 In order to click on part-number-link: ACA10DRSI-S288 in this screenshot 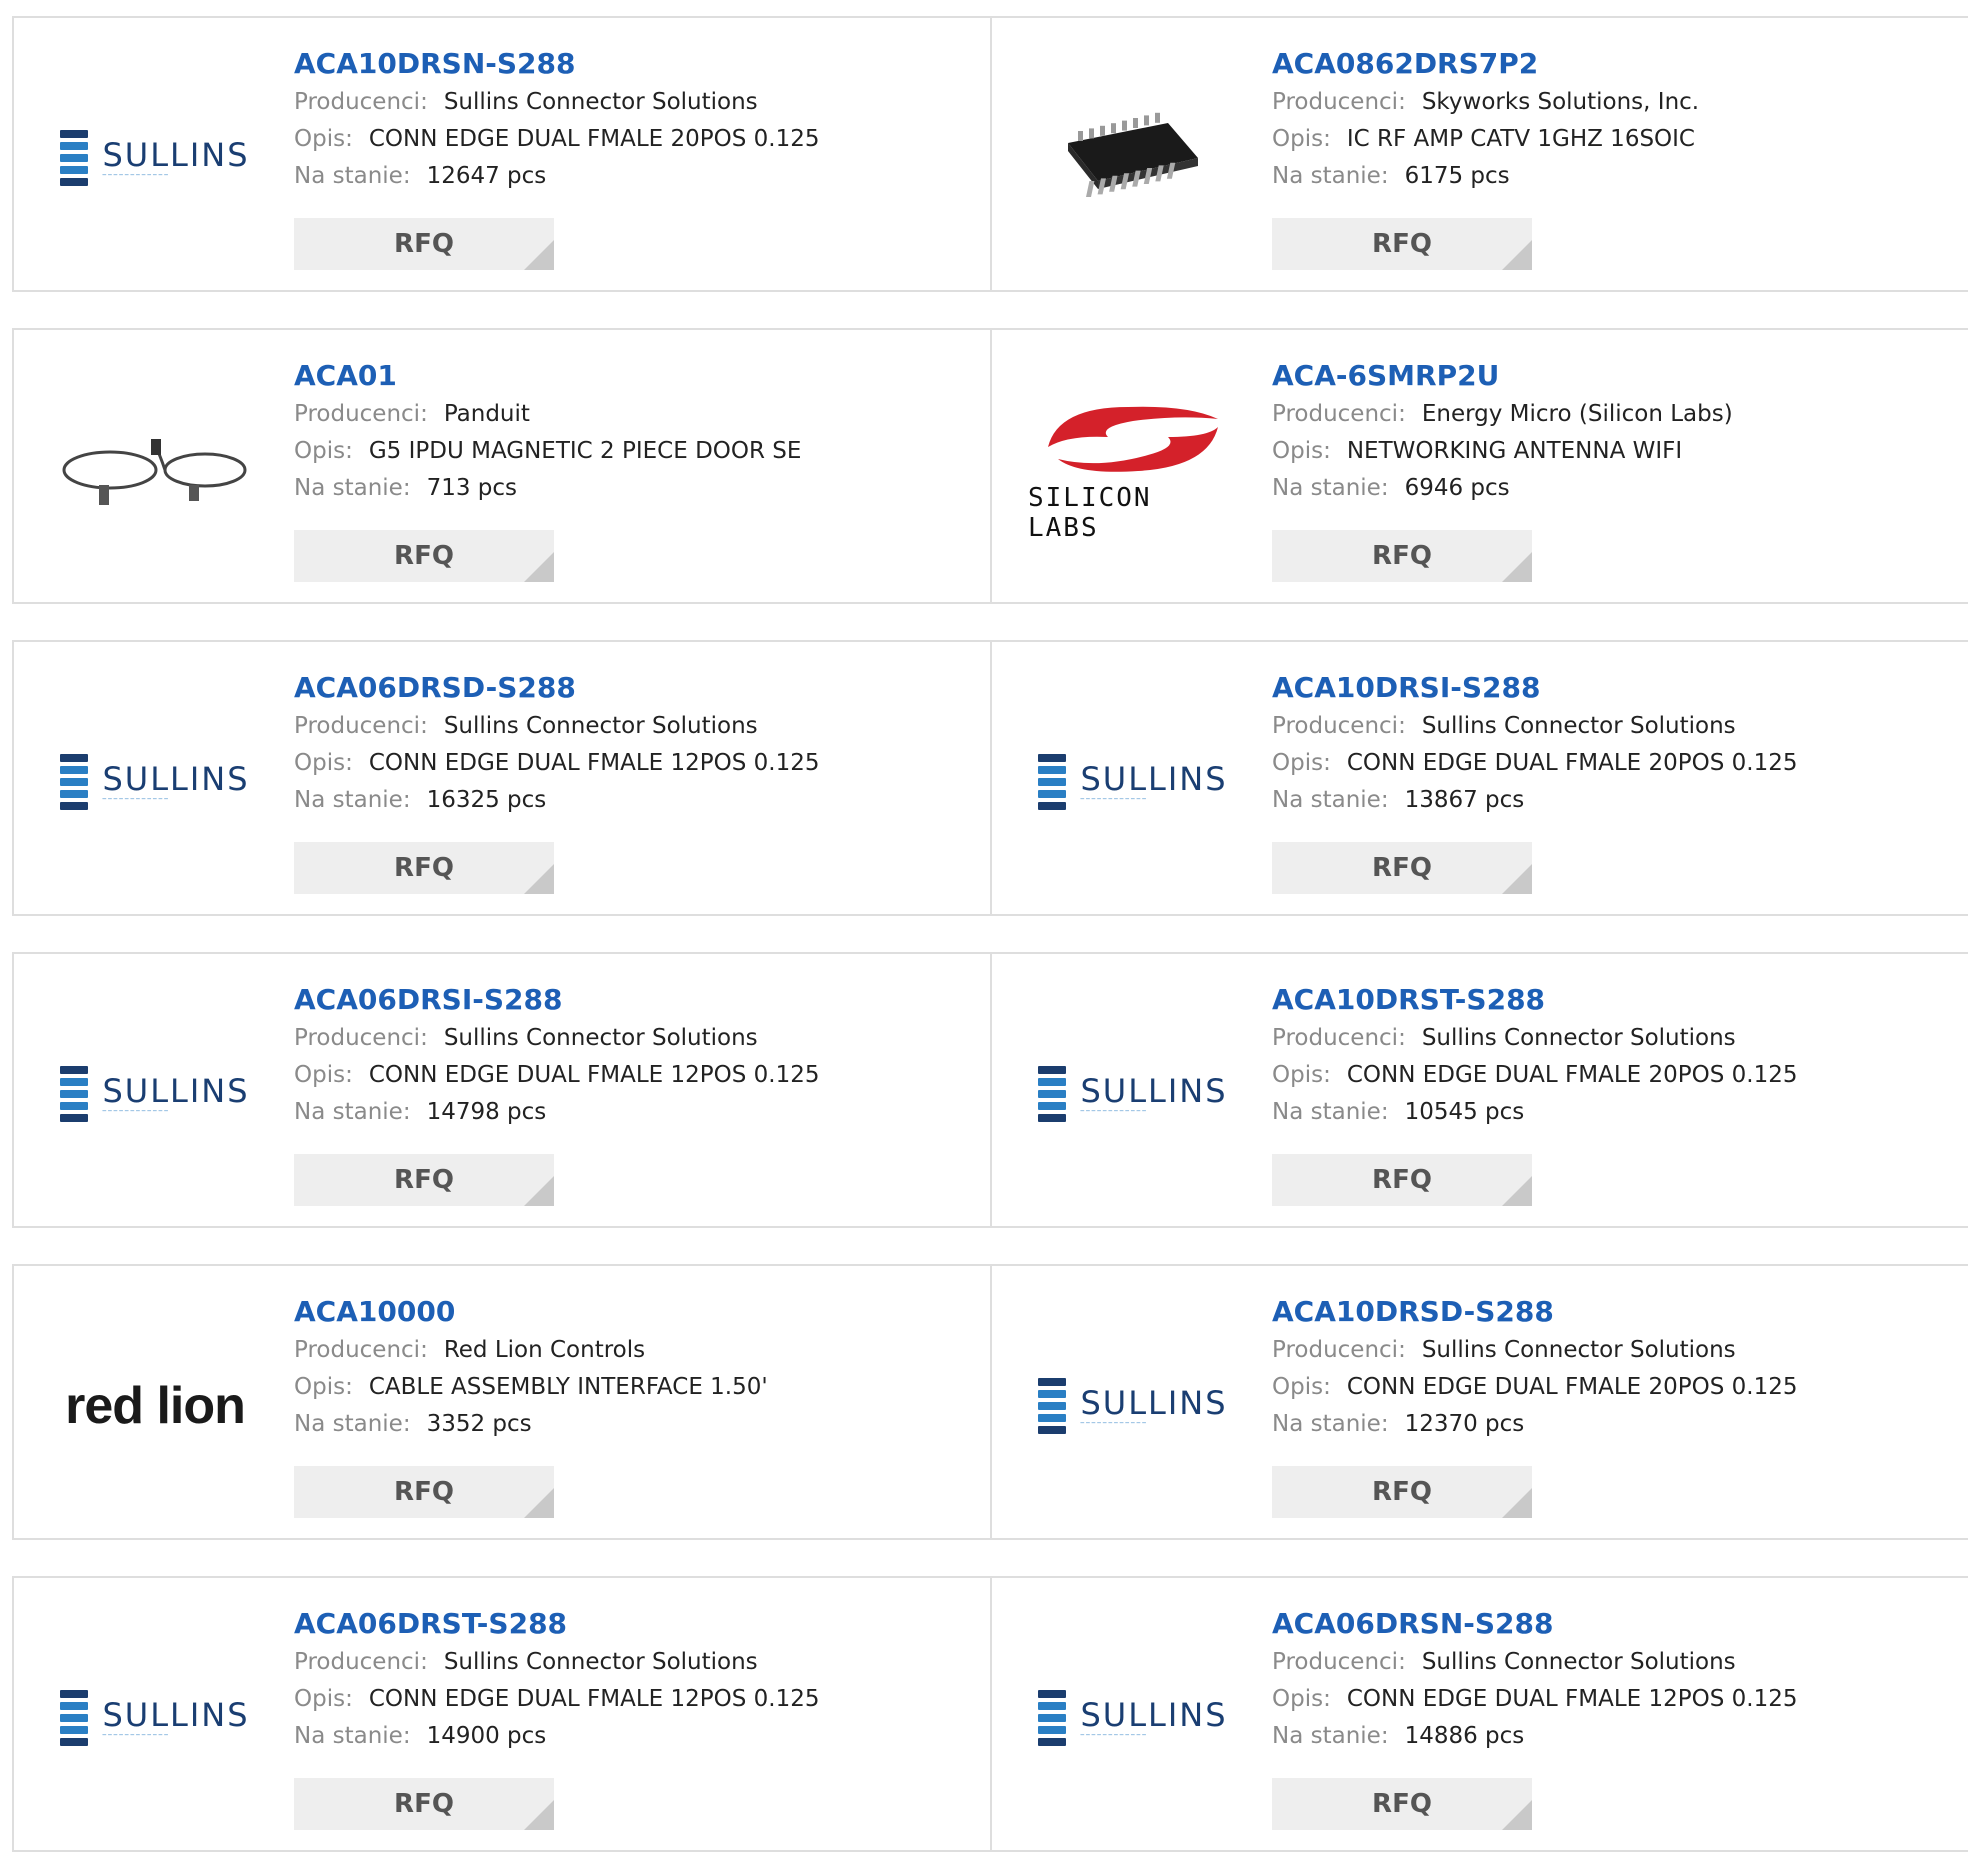, I will do `click(1610, 688)`.